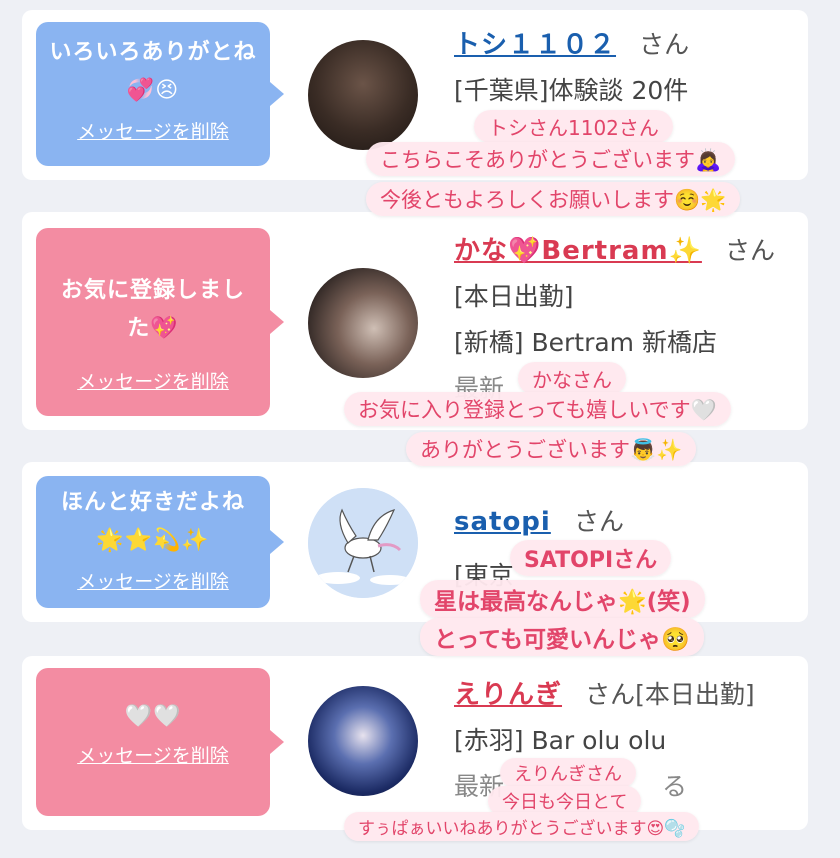 The height and width of the screenshot is (858, 840). I want to click on status-line: [本日出勤], so click(514, 296).